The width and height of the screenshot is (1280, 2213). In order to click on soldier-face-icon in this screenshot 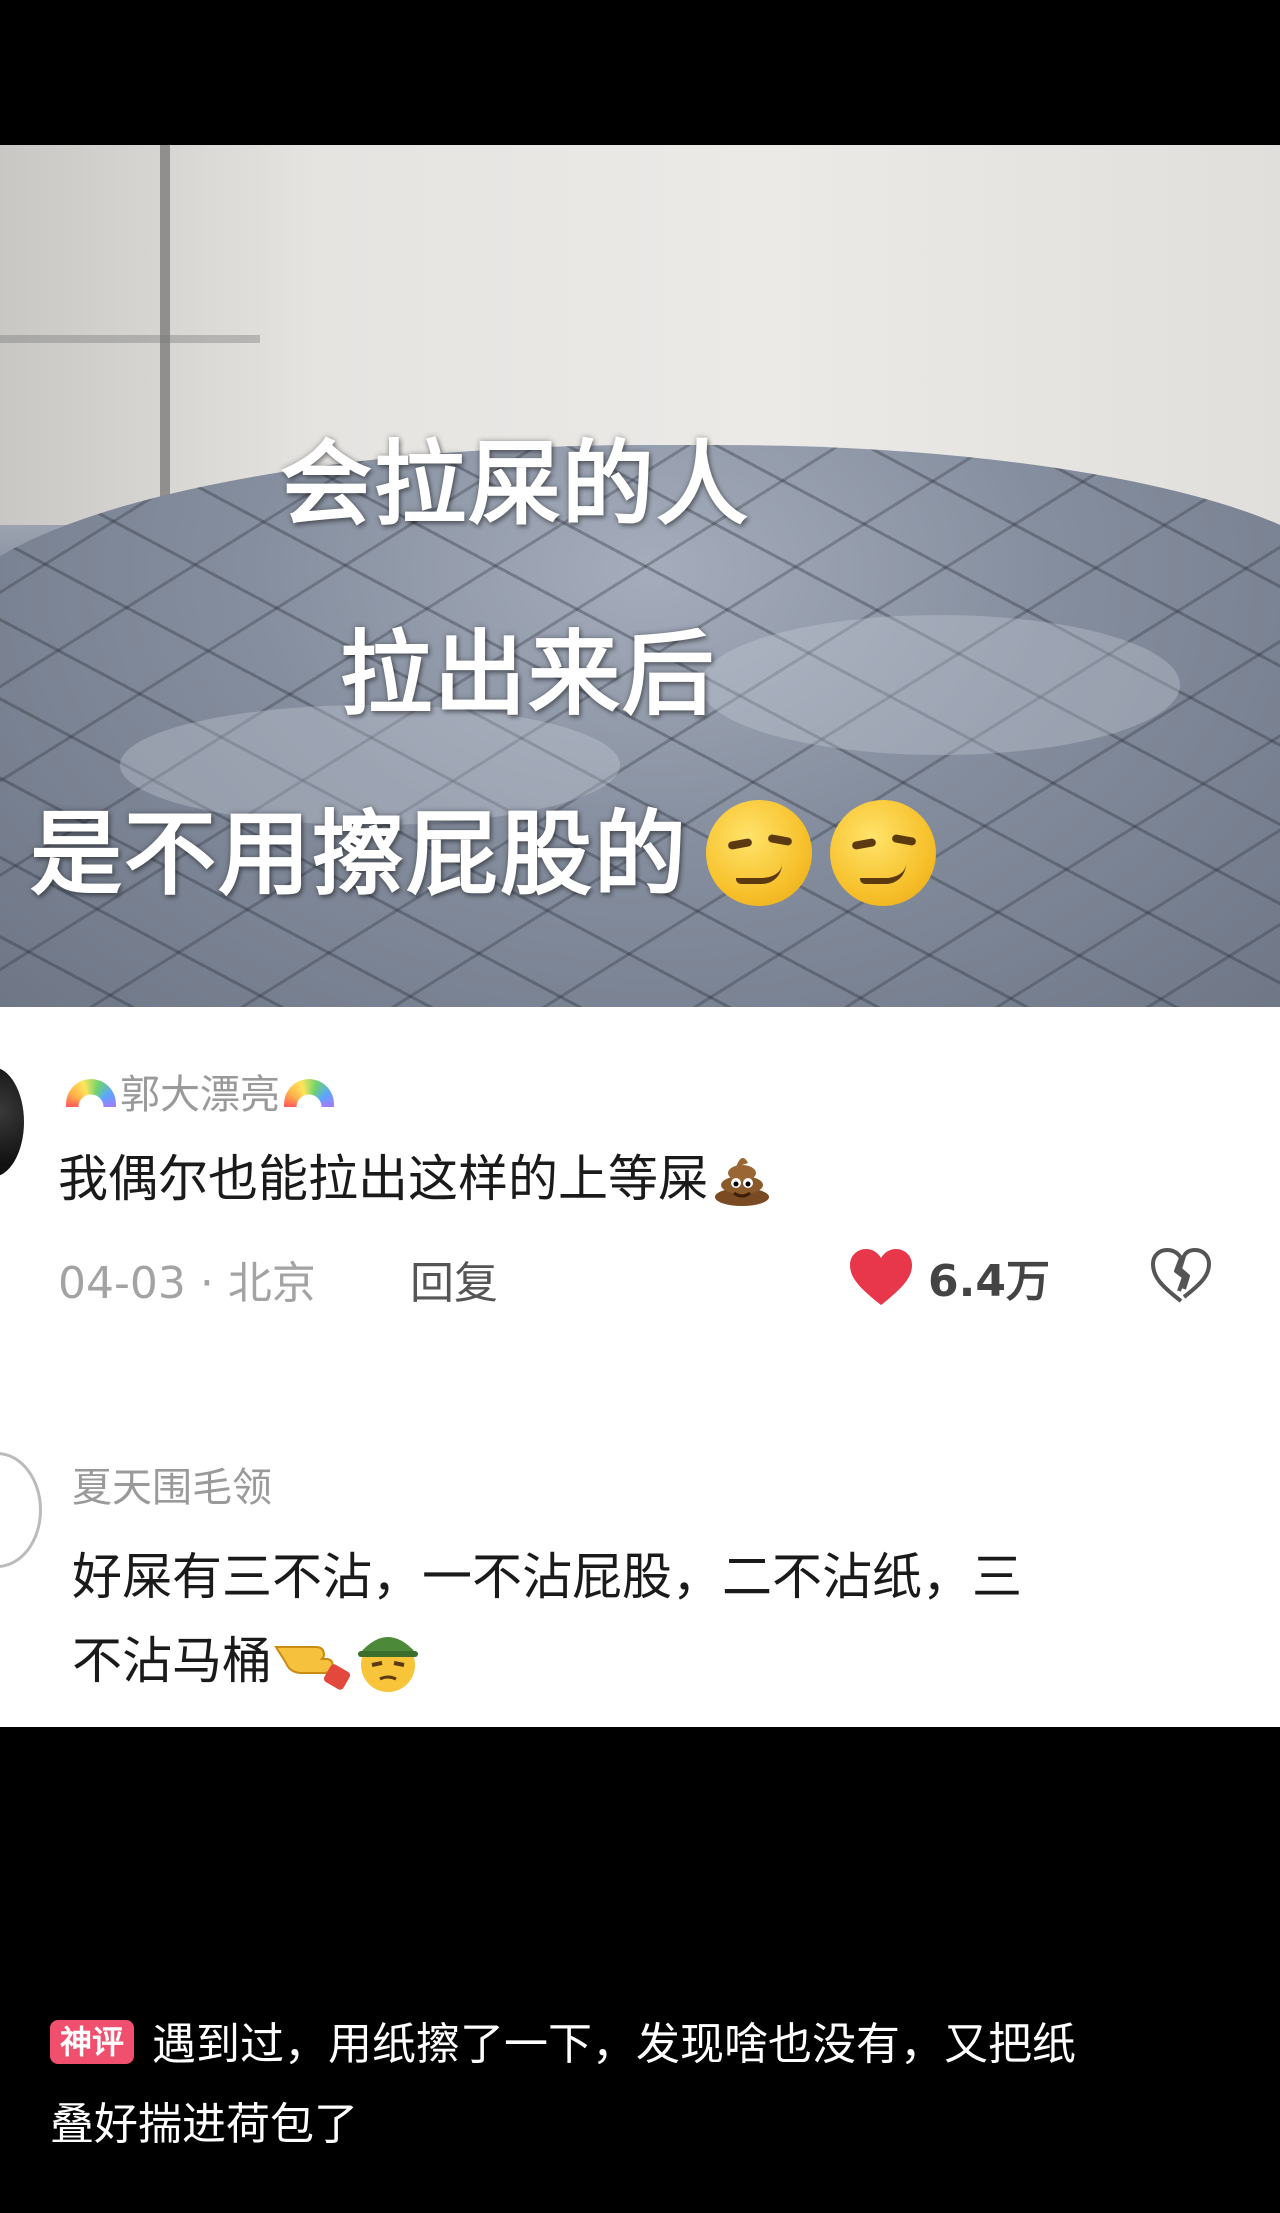, I will do `click(388, 1664)`.